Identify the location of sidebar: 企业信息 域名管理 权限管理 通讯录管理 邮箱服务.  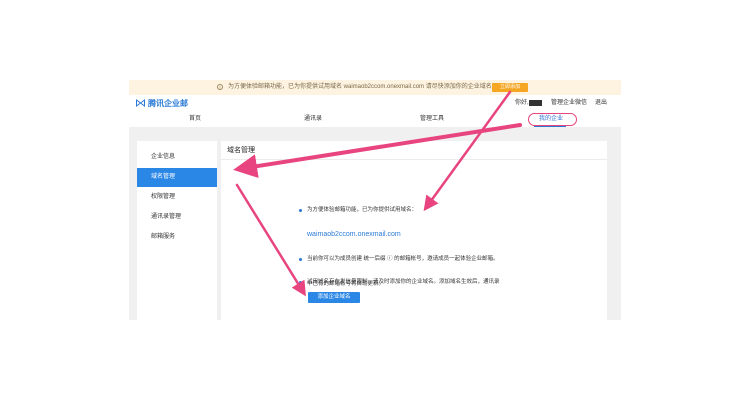
(177, 230).